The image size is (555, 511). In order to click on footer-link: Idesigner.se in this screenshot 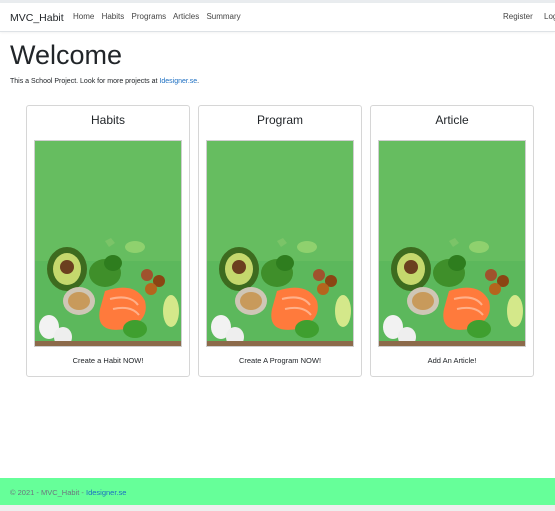, I will do `click(106, 492)`.